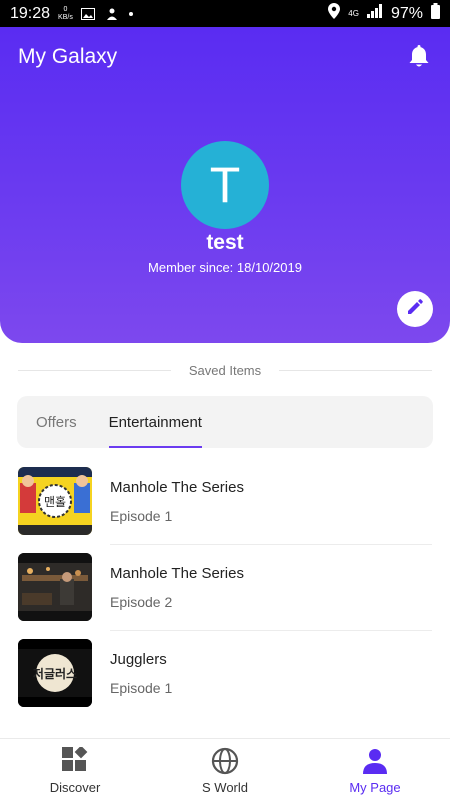 The image size is (450, 800). Describe the element at coordinates (334, 13) in the screenshot. I see `location-icon` at that location.